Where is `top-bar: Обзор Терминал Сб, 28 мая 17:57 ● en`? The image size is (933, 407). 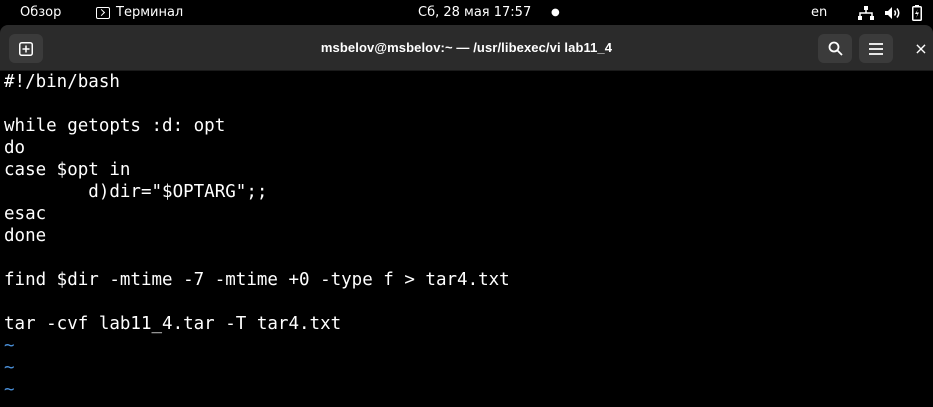
top-bar: Обзор Терминал Сб, 28 мая 17:57 ● en is located at coordinates (466, 12).